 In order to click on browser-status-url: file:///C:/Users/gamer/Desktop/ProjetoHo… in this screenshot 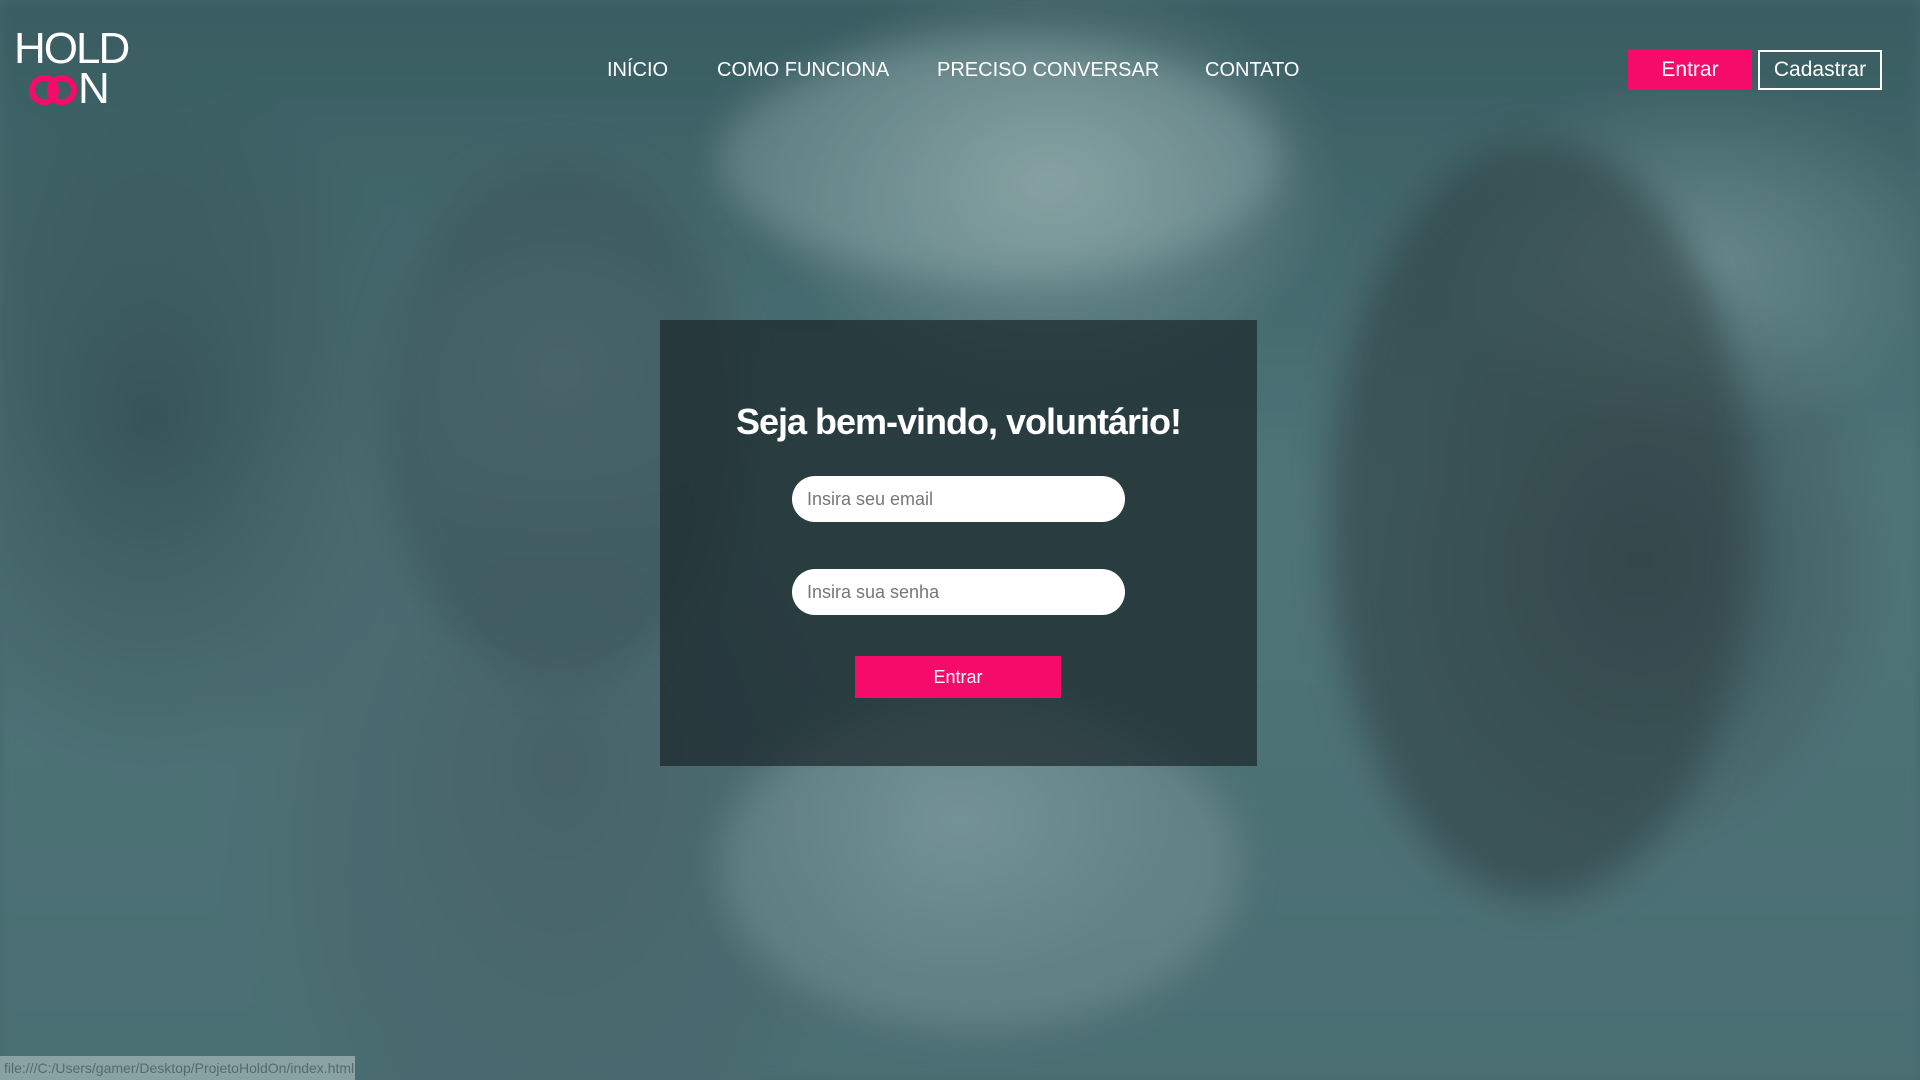, I will do `click(177, 1068)`.